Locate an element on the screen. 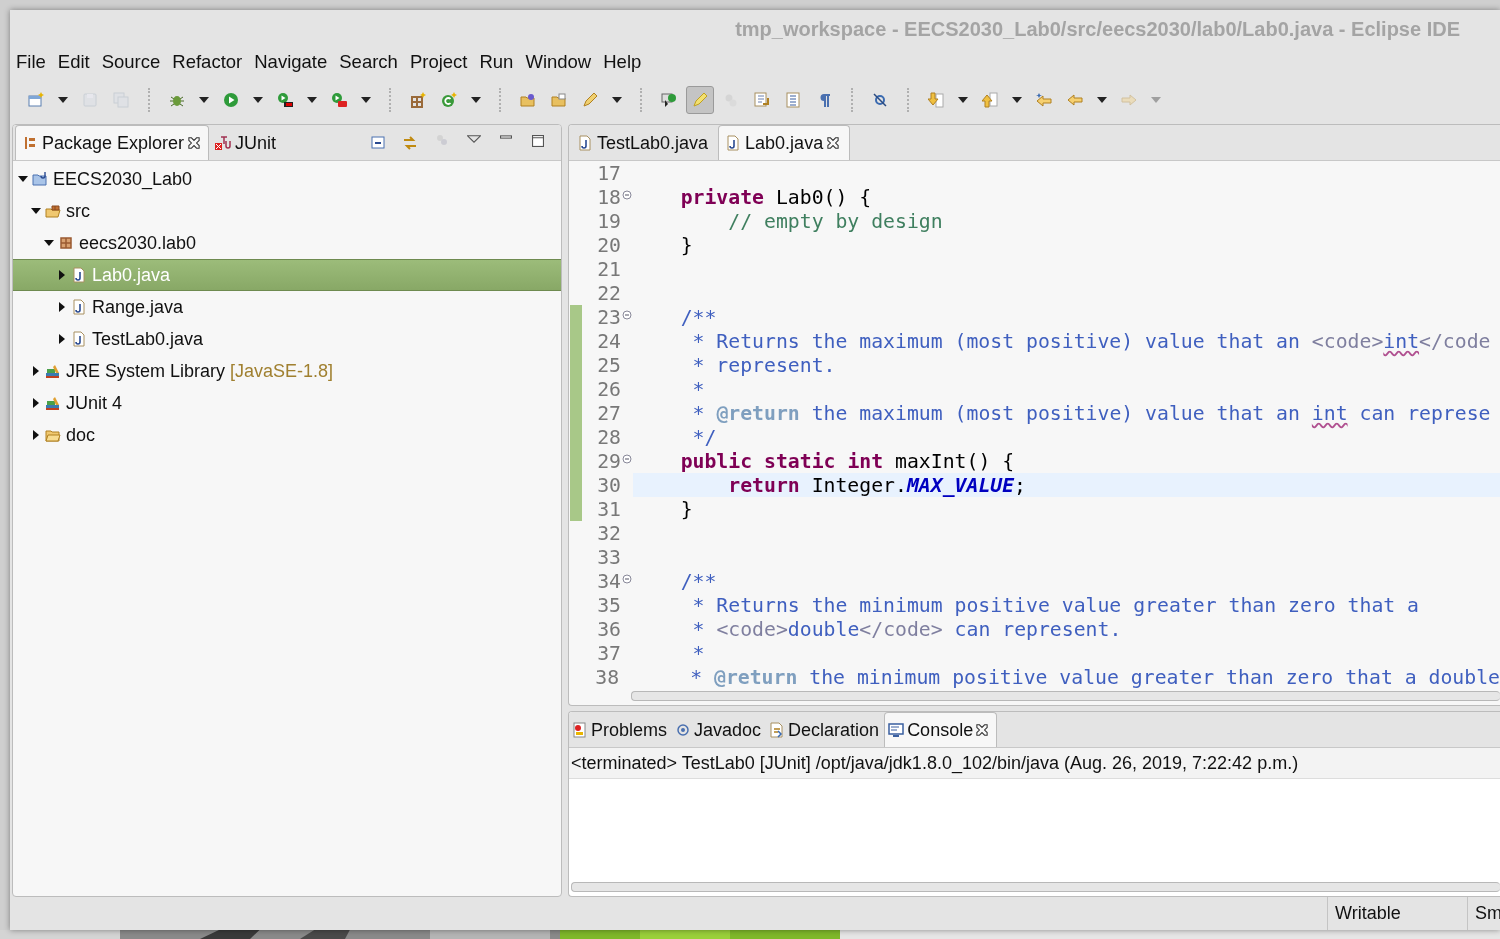 Image resolution: width=1500 pixels, height=939 pixels. line-number: 32 is located at coordinates (608, 533).